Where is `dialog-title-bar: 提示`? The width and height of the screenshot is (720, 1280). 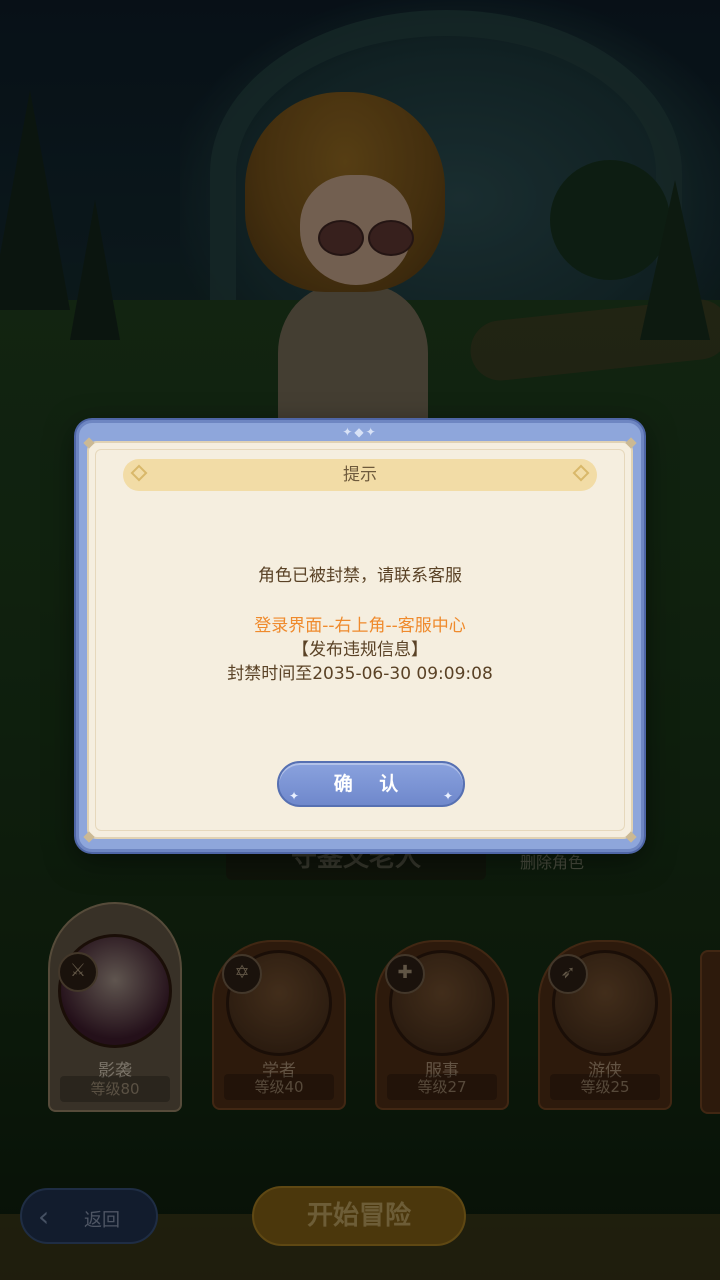
dialog-title-bar: 提示 is located at coordinates (360, 475).